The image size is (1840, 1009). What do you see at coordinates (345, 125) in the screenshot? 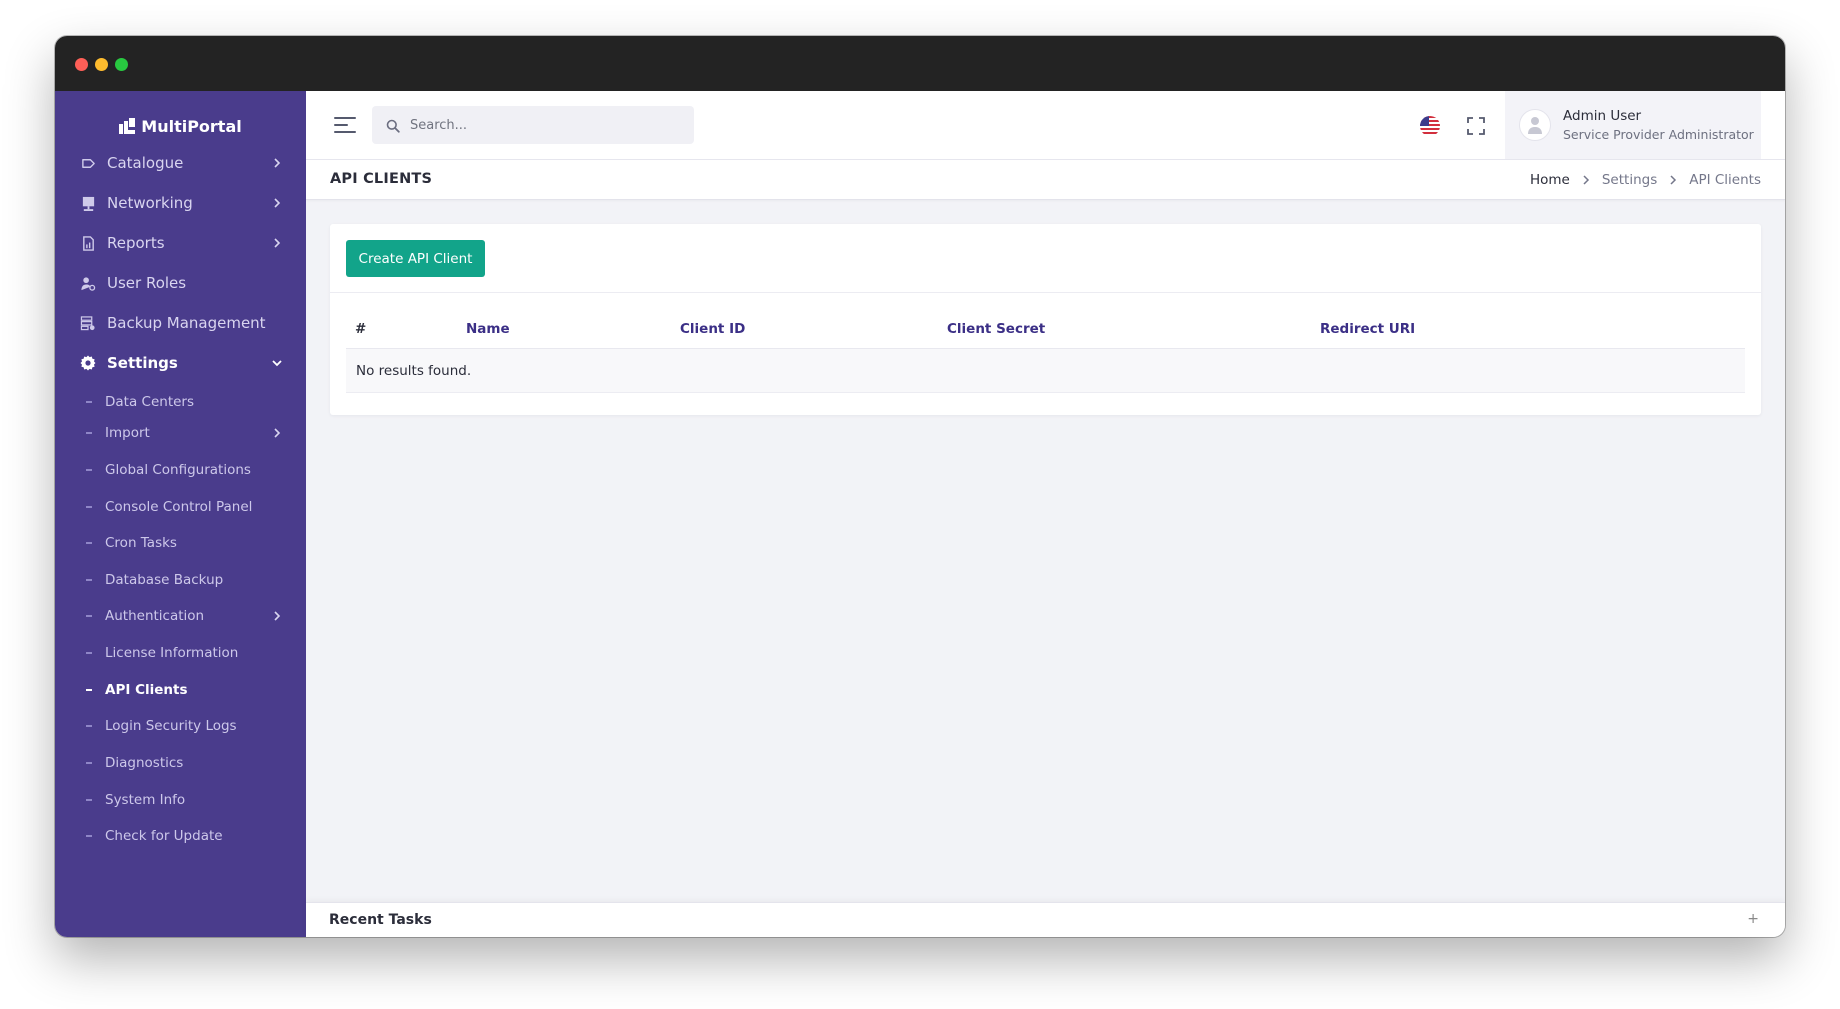
I see `menu-toggle-icon` at bounding box center [345, 125].